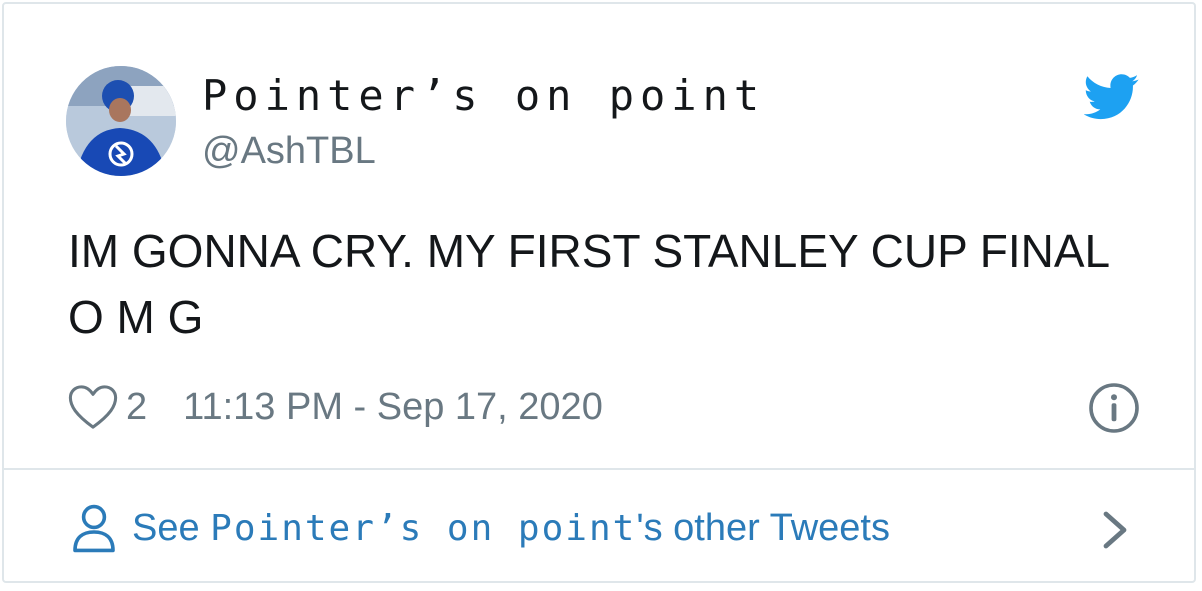  Describe the element at coordinates (763, 528) in the screenshot. I see `other-tweets-suffix: 's other Tweets` at that location.